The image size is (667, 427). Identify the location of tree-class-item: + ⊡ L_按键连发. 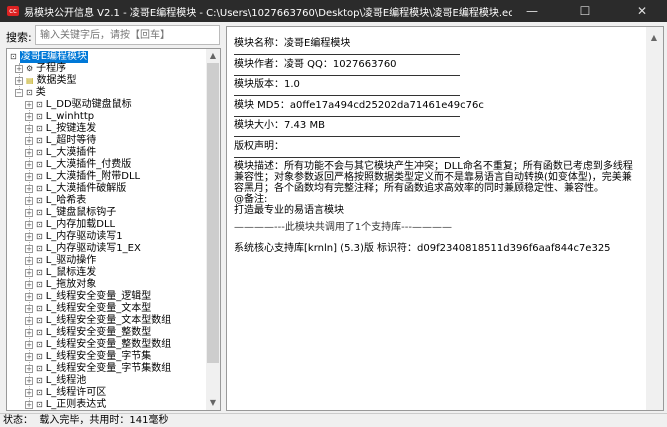
(60, 129).